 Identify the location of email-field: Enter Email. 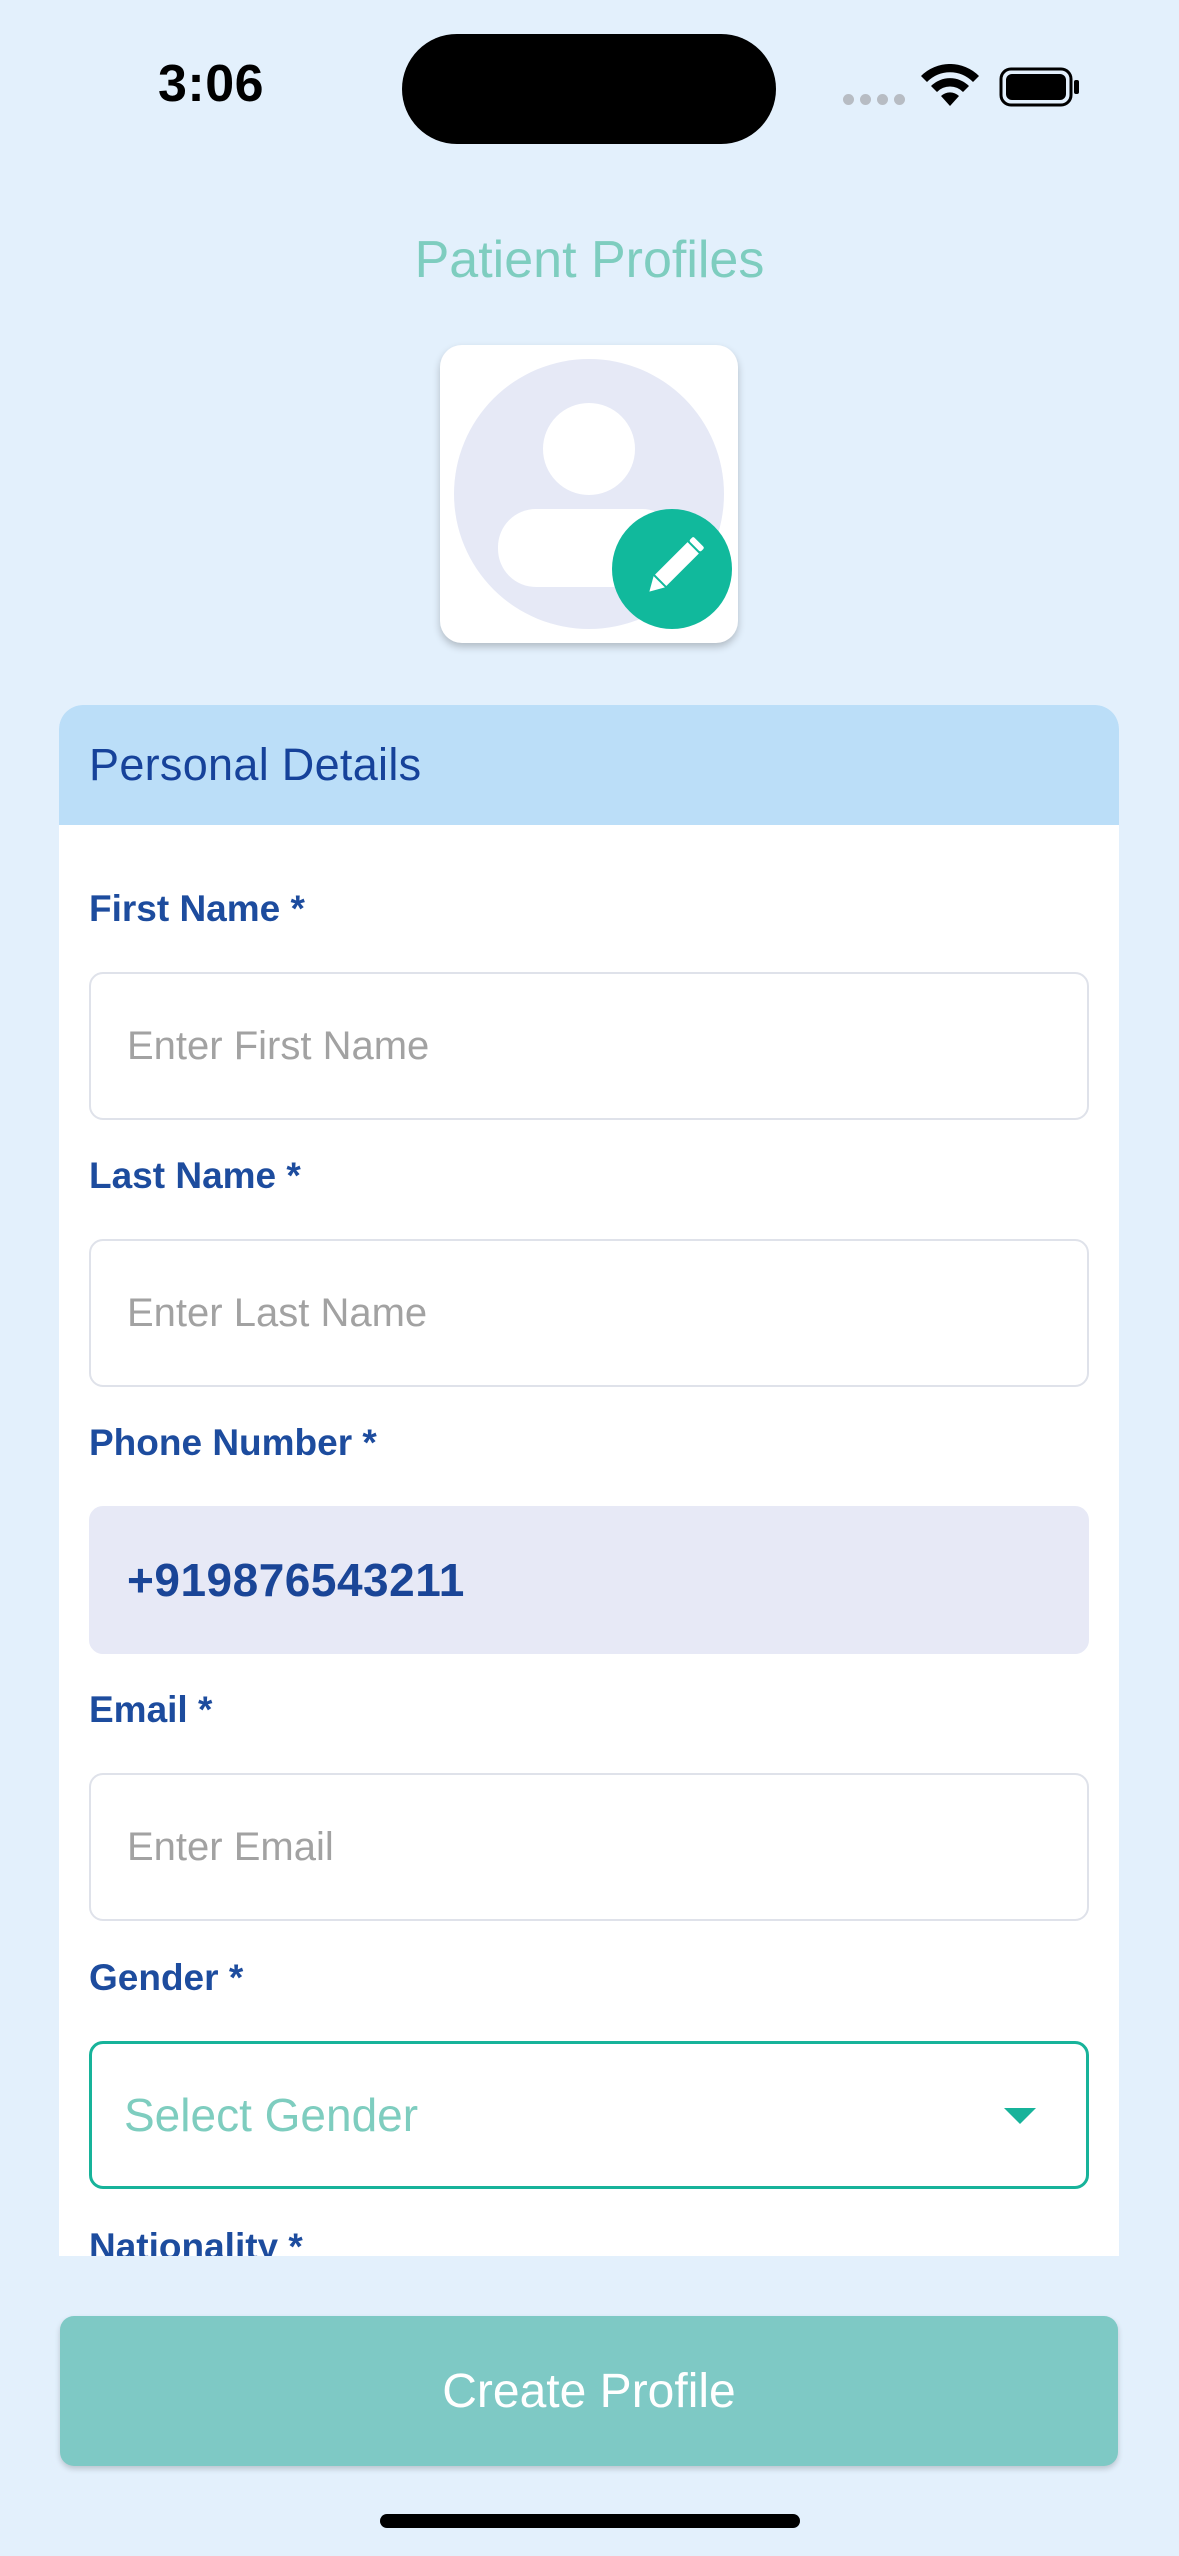
(589, 1847).